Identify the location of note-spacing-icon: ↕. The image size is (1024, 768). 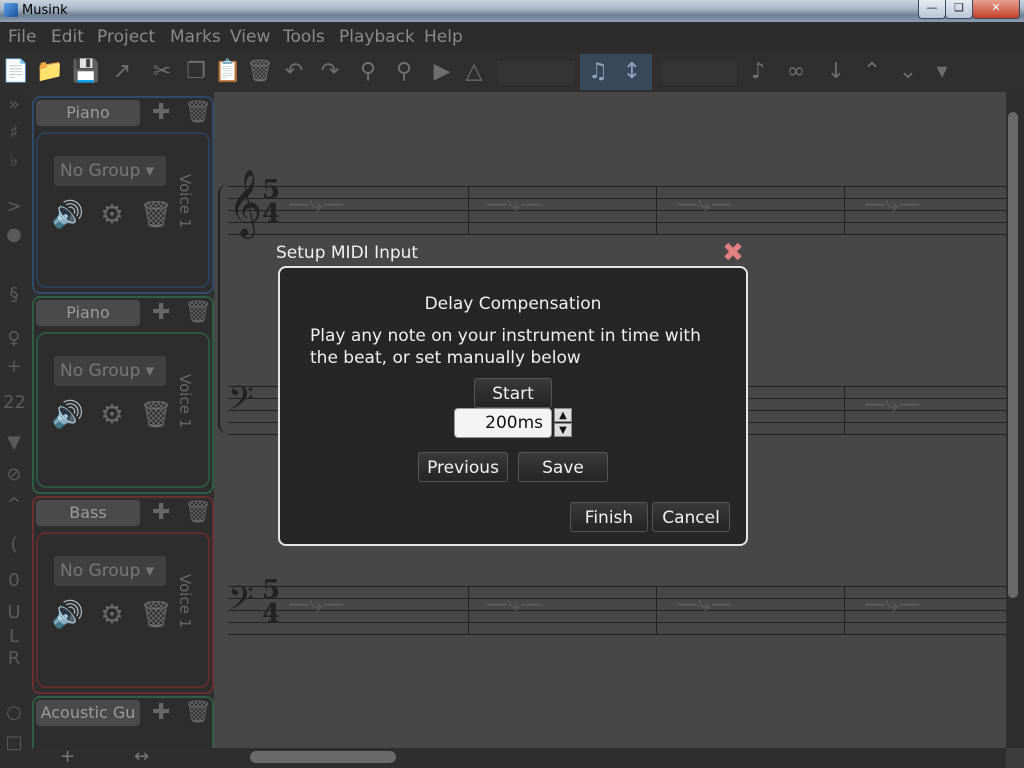
(632, 72).